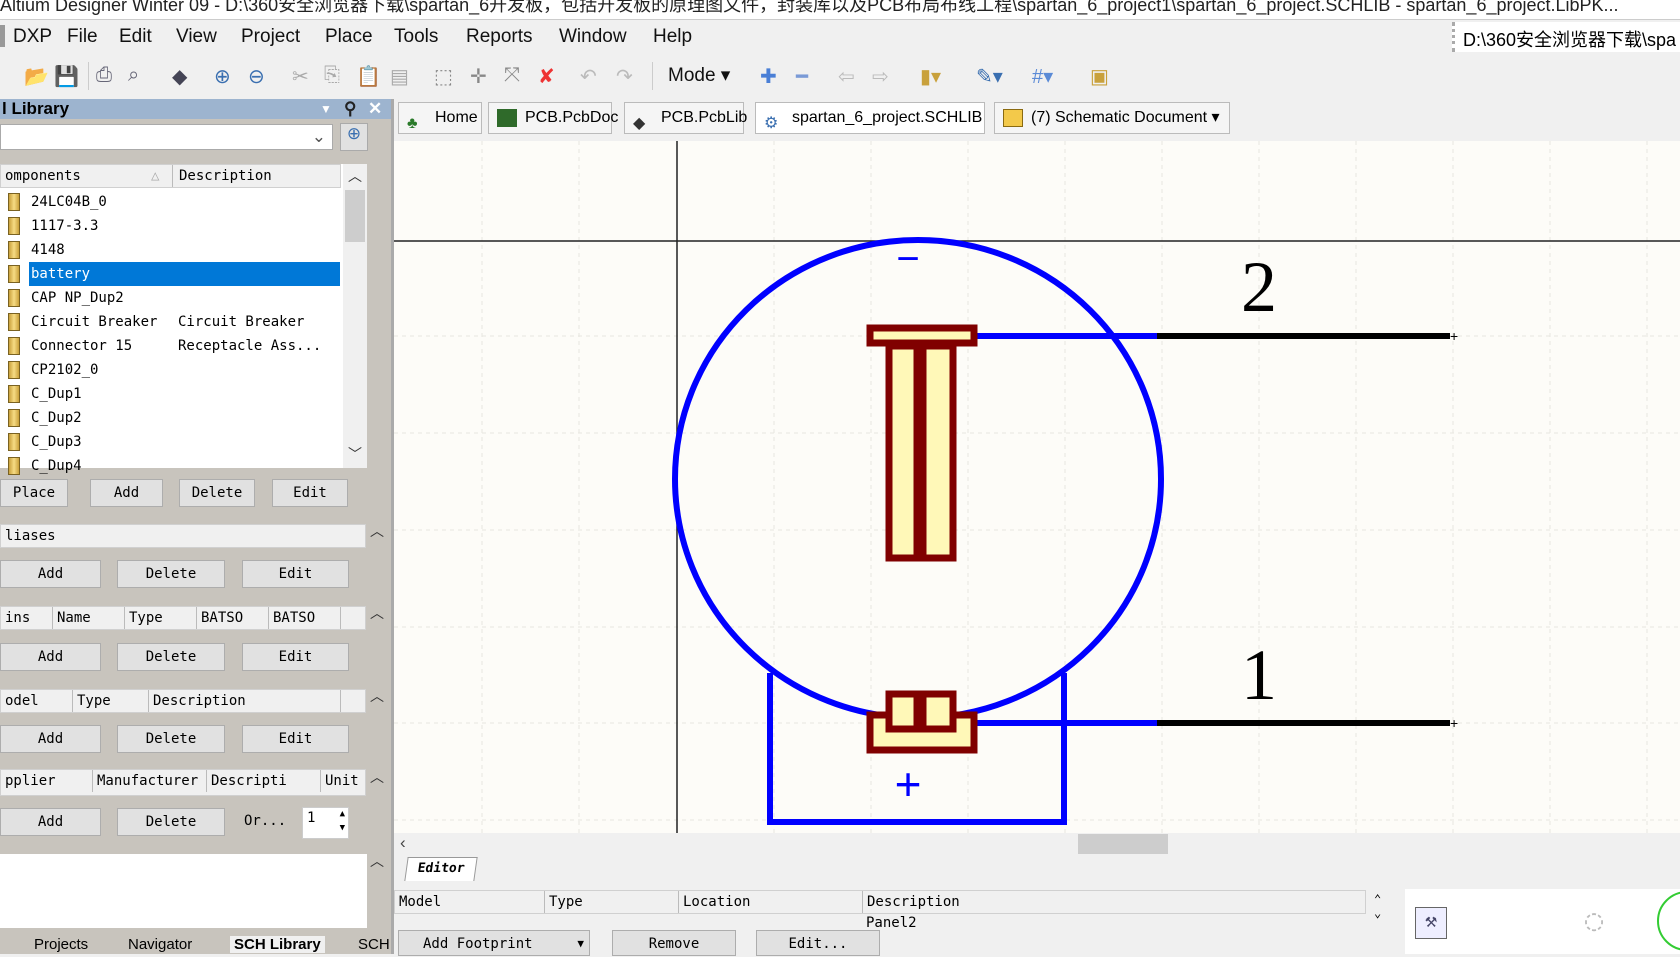  What do you see at coordinates (171, 574) in the screenshot?
I see `delete-alias-button: Delete` at bounding box center [171, 574].